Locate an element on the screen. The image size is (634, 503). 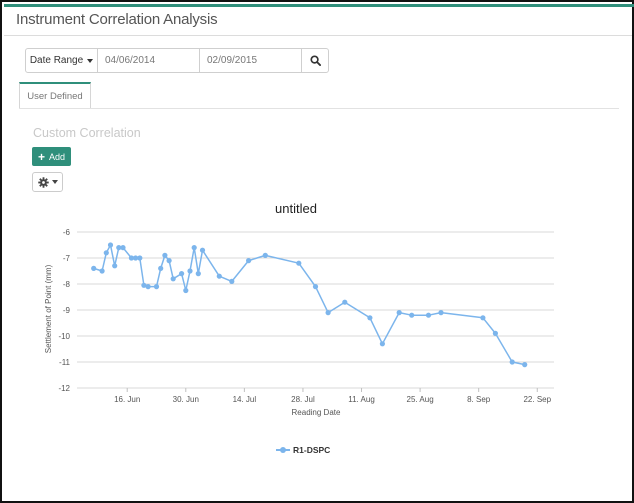
y-axis-ticks: -6 -7 -8 -9 -10 -11 -12 is located at coordinates (64, 310).